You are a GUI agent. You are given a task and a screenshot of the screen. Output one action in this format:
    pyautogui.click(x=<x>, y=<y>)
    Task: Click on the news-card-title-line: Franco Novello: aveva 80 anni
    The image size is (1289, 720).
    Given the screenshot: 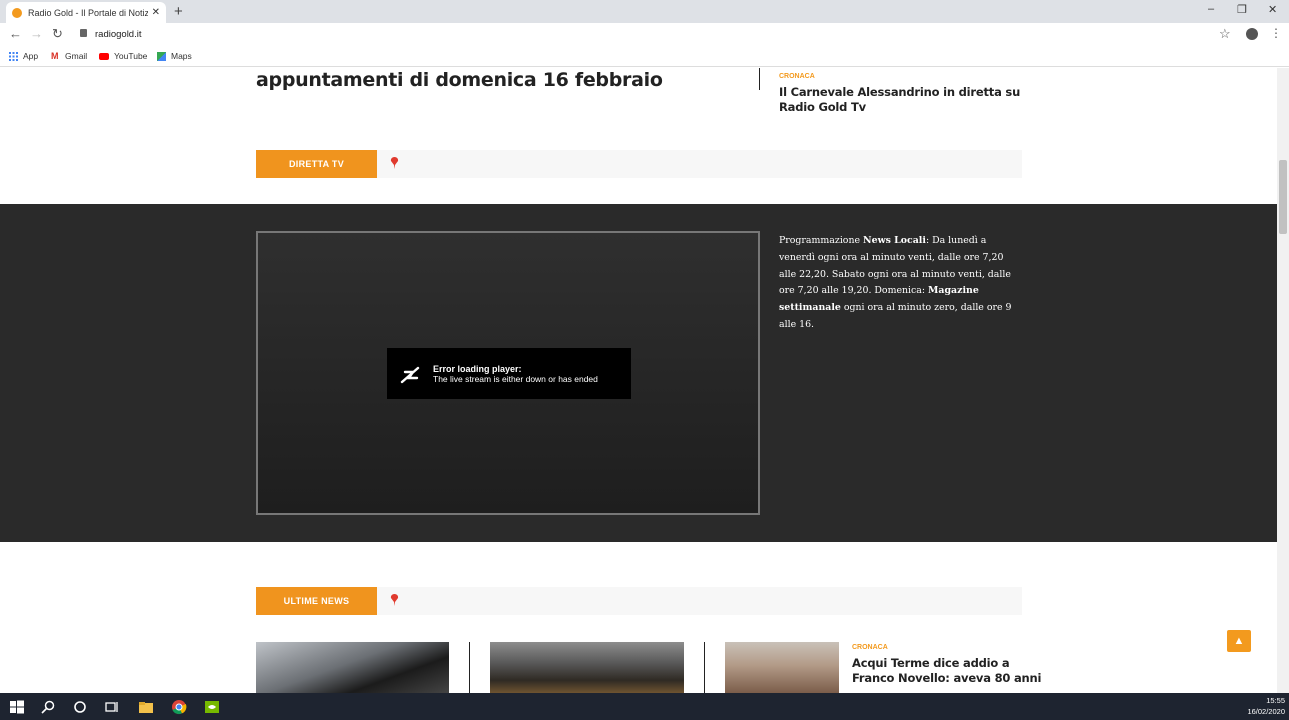 What is the action you would take?
    pyautogui.click(x=947, y=678)
    